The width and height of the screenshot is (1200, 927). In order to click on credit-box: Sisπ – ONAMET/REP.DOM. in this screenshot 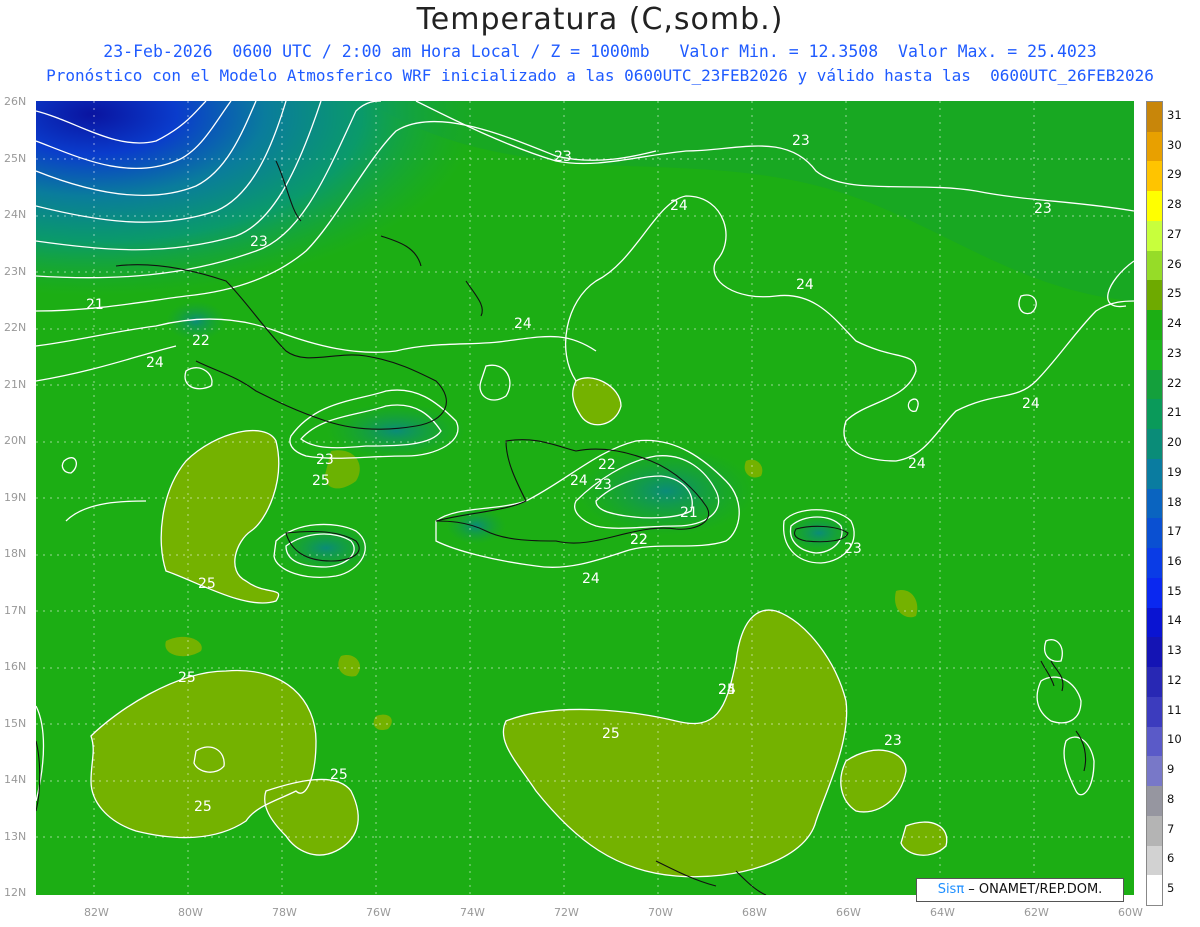, I will do `click(1020, 890)`.